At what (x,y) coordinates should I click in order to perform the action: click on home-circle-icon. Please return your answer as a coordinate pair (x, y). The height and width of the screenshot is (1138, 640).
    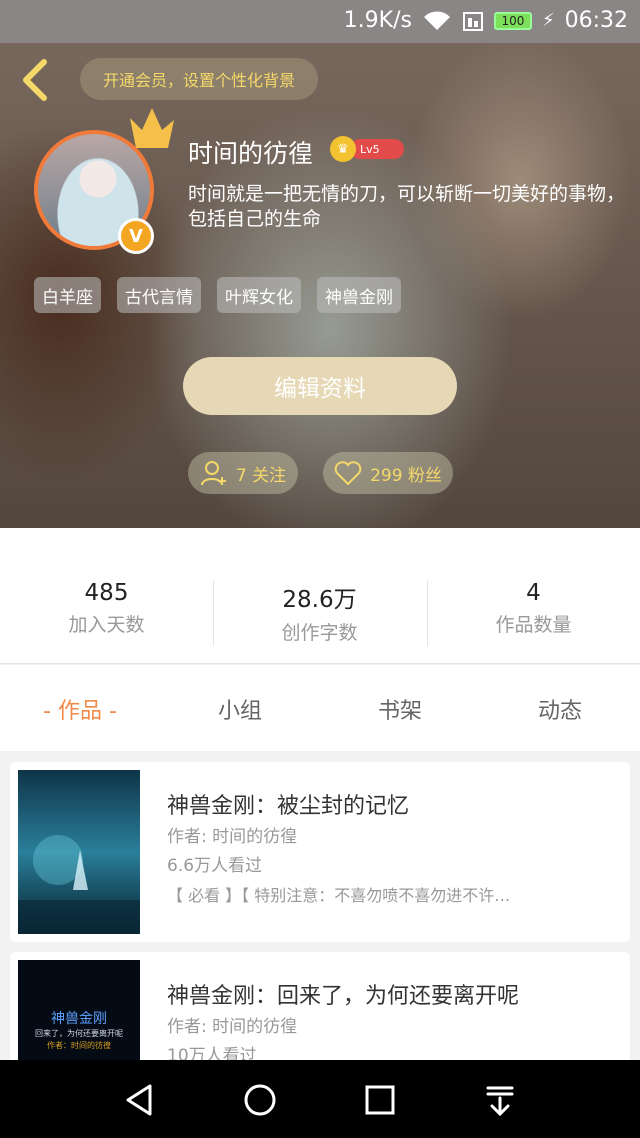
    Looking at the image, I should click on (260, 1100).